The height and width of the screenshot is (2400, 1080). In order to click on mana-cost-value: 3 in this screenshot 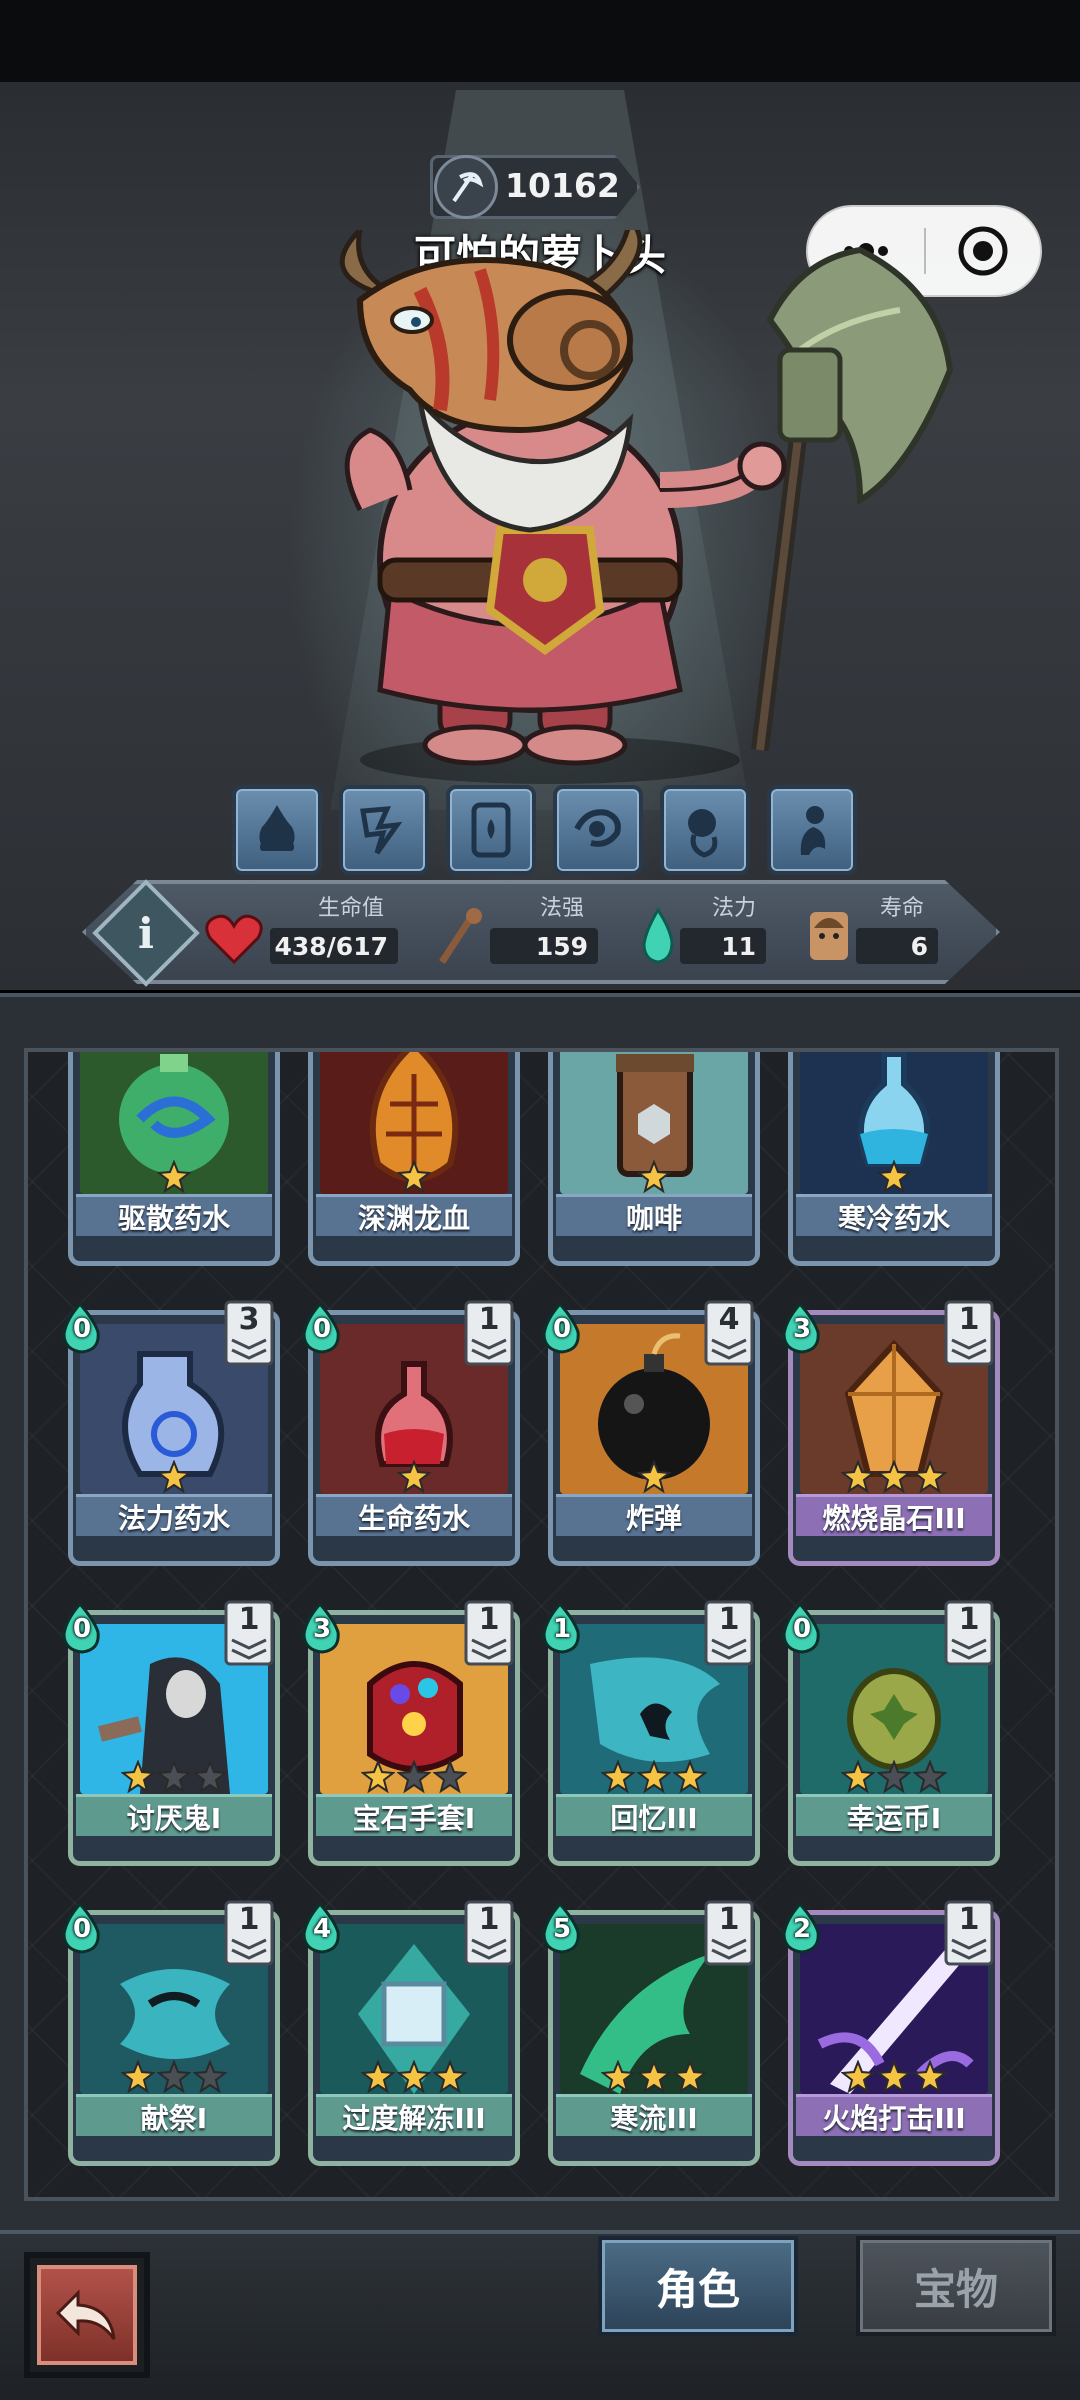, I will do `click(802, 1329)`.